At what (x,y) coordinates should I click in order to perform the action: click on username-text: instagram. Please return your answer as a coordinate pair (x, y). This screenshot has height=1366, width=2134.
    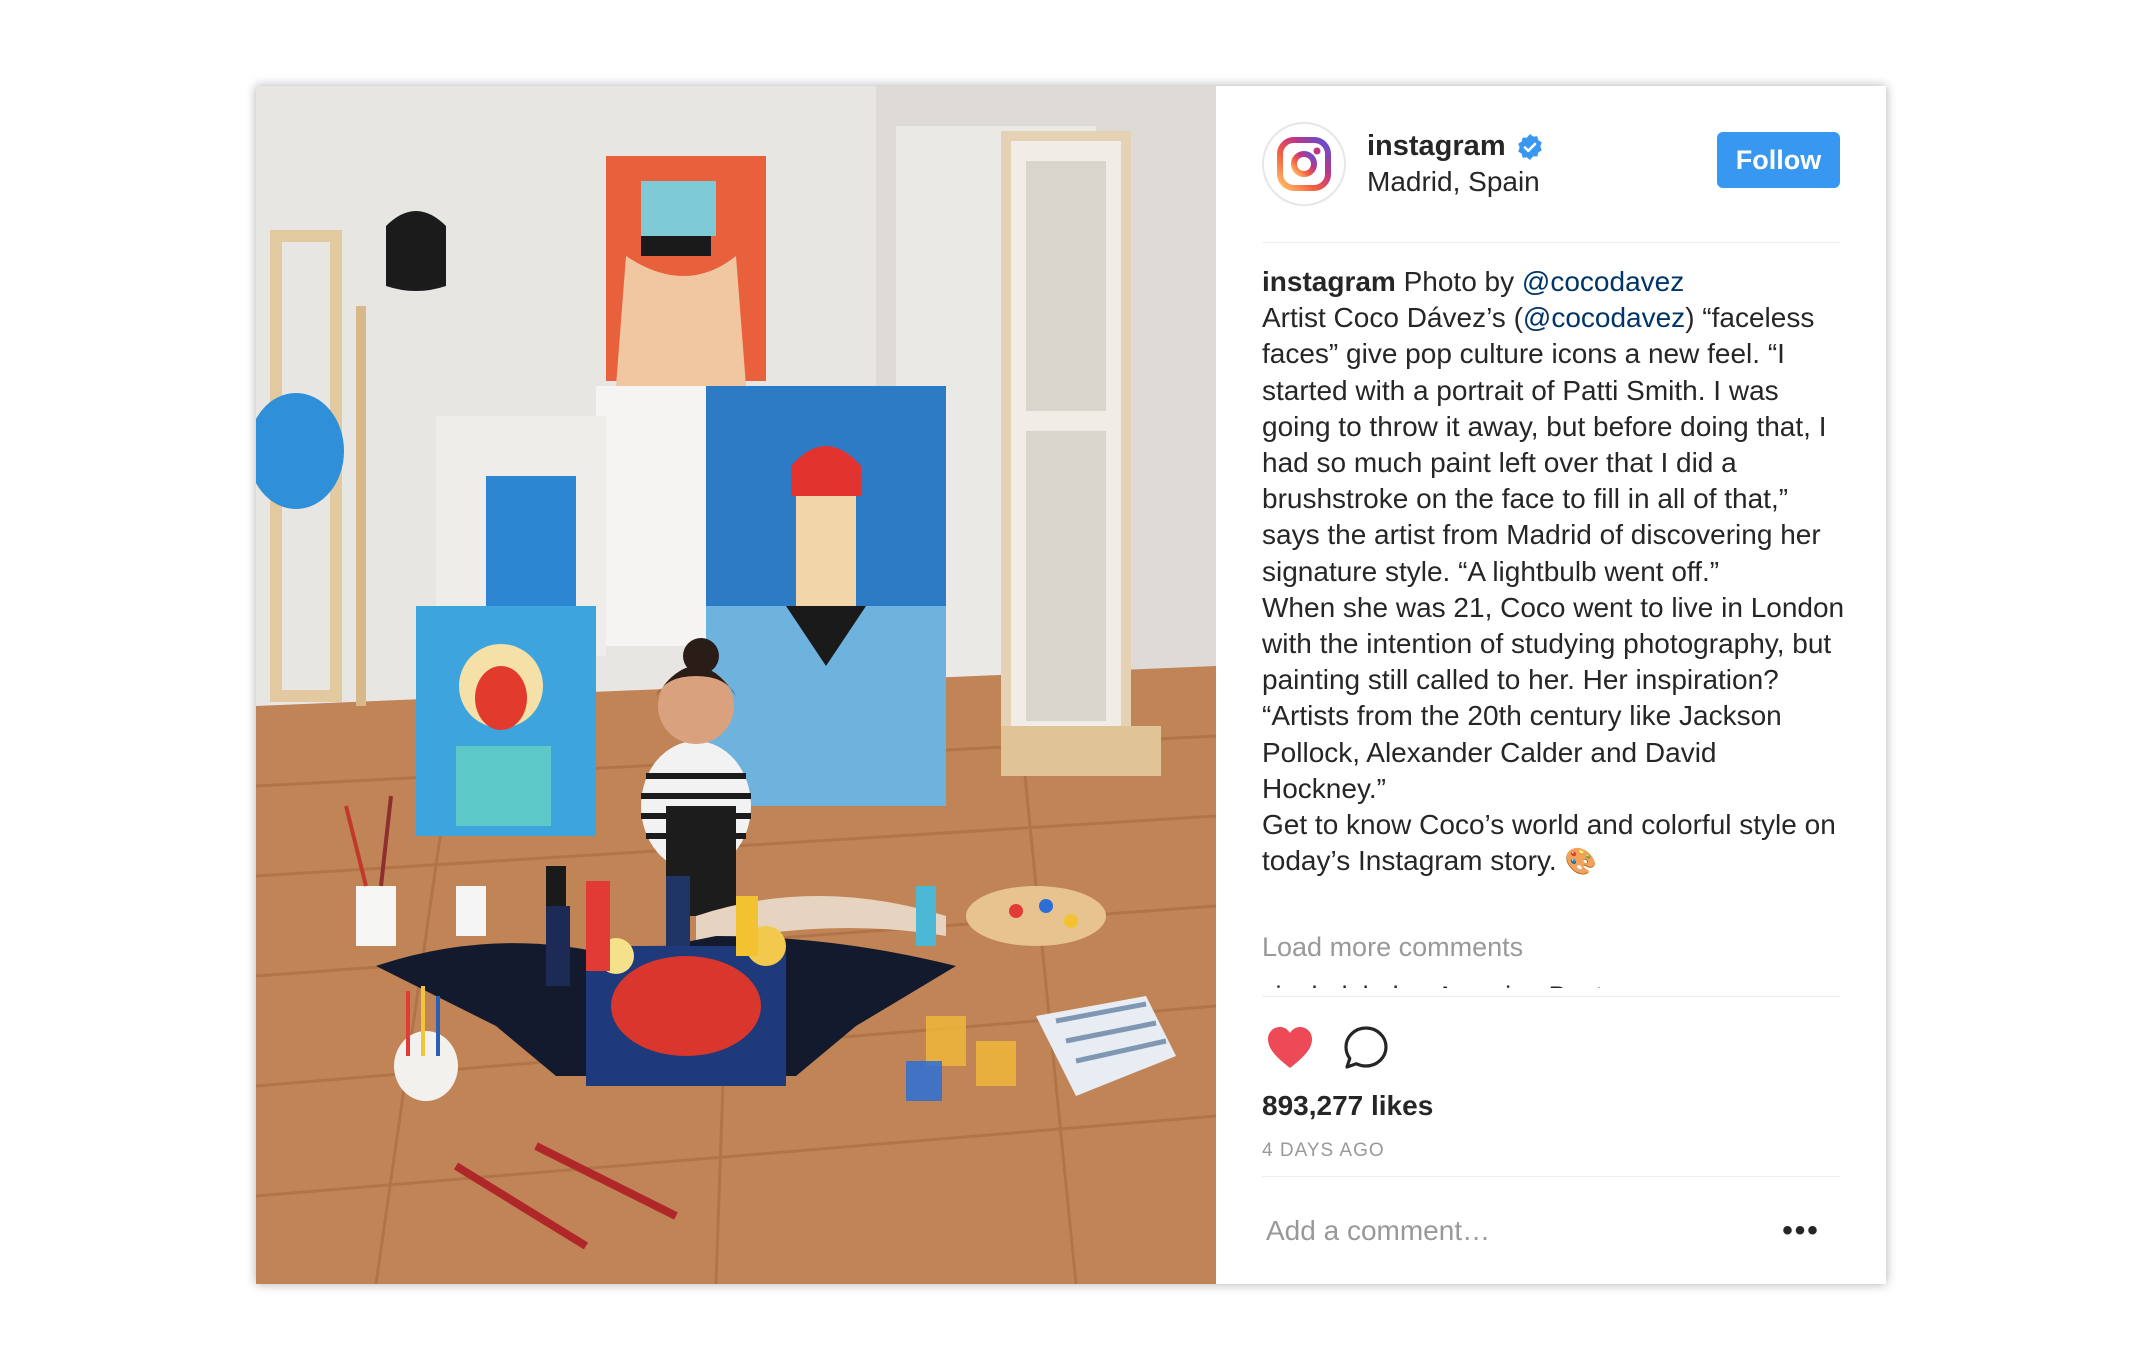
    Looking at the image, I should click on (1436, 146).